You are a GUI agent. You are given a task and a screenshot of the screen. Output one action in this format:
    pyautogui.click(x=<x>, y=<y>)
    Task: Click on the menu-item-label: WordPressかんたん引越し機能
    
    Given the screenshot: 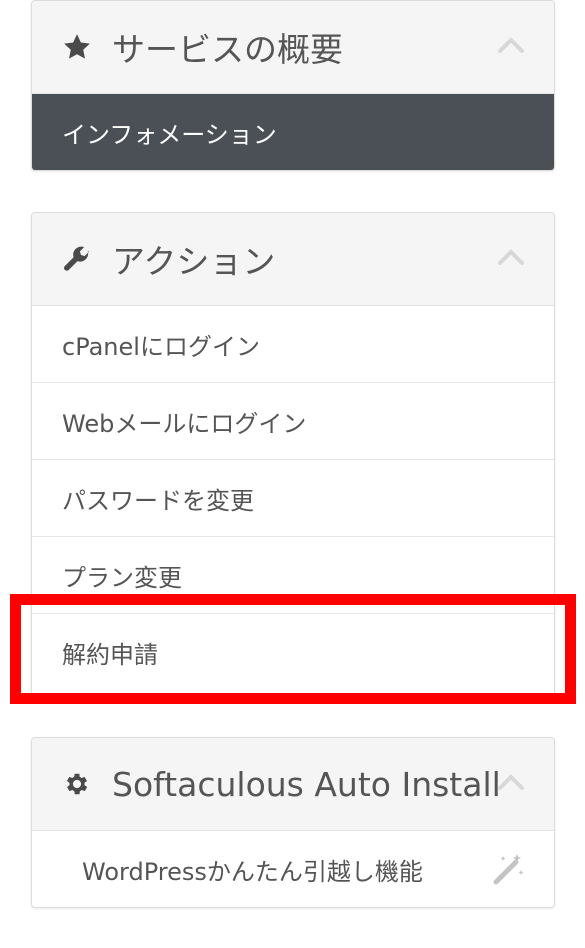 What is the action you would take?
    pyautogui.click(x=252, y=872)
    